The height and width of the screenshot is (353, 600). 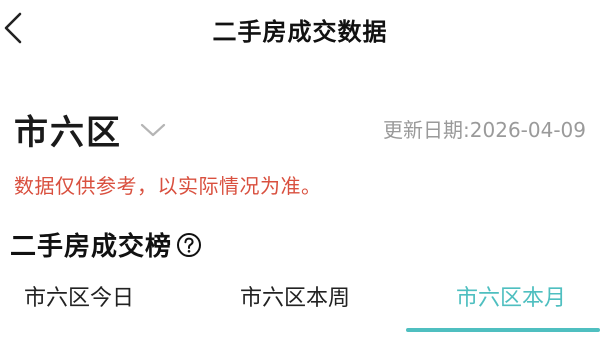 I want to click on page-title: 二手房成交数据, so click(x=300, y=32).